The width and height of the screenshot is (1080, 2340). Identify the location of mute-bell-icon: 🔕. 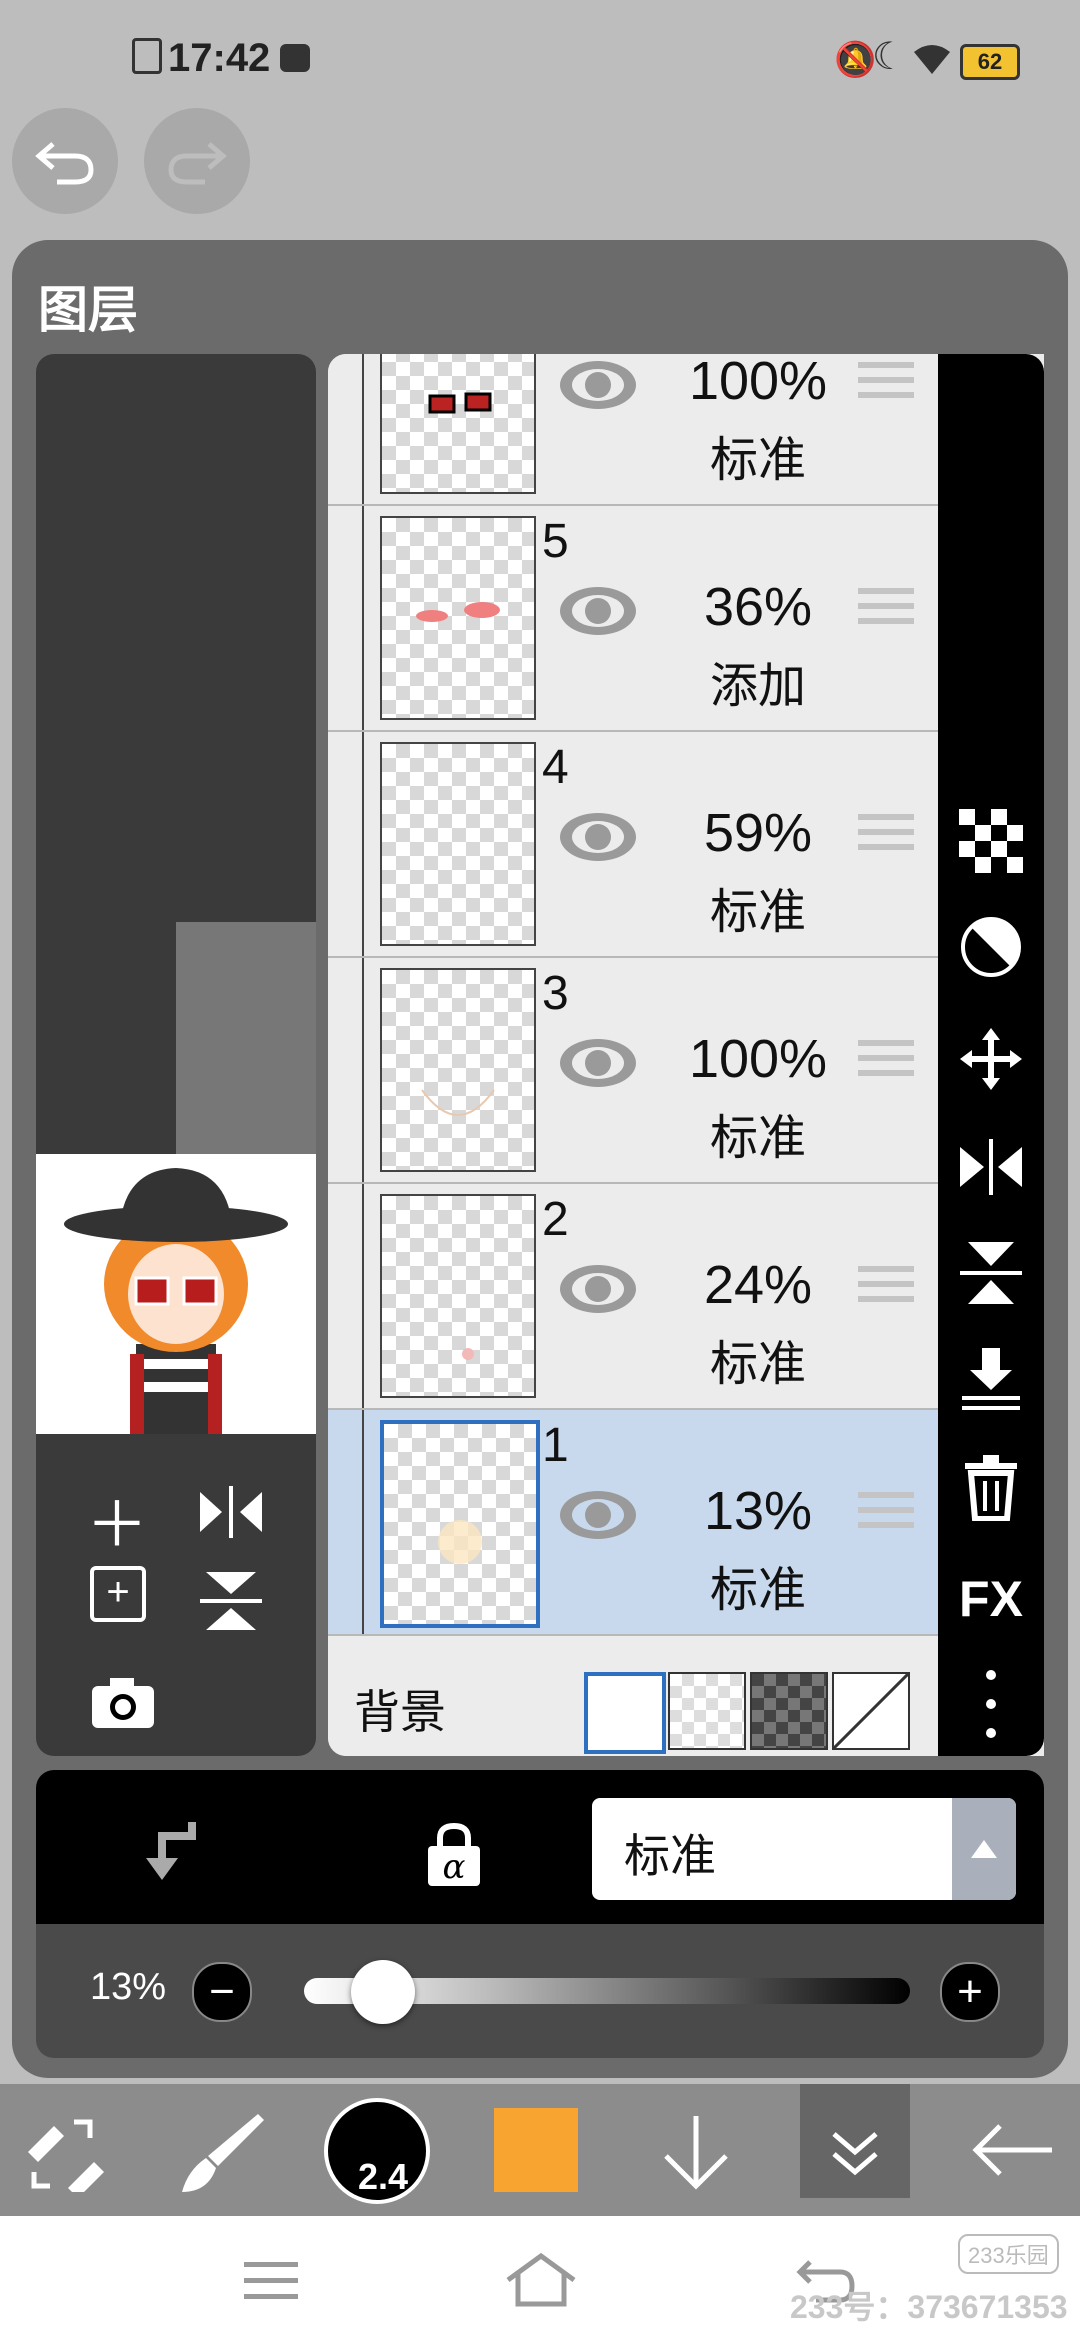
(855, 60).